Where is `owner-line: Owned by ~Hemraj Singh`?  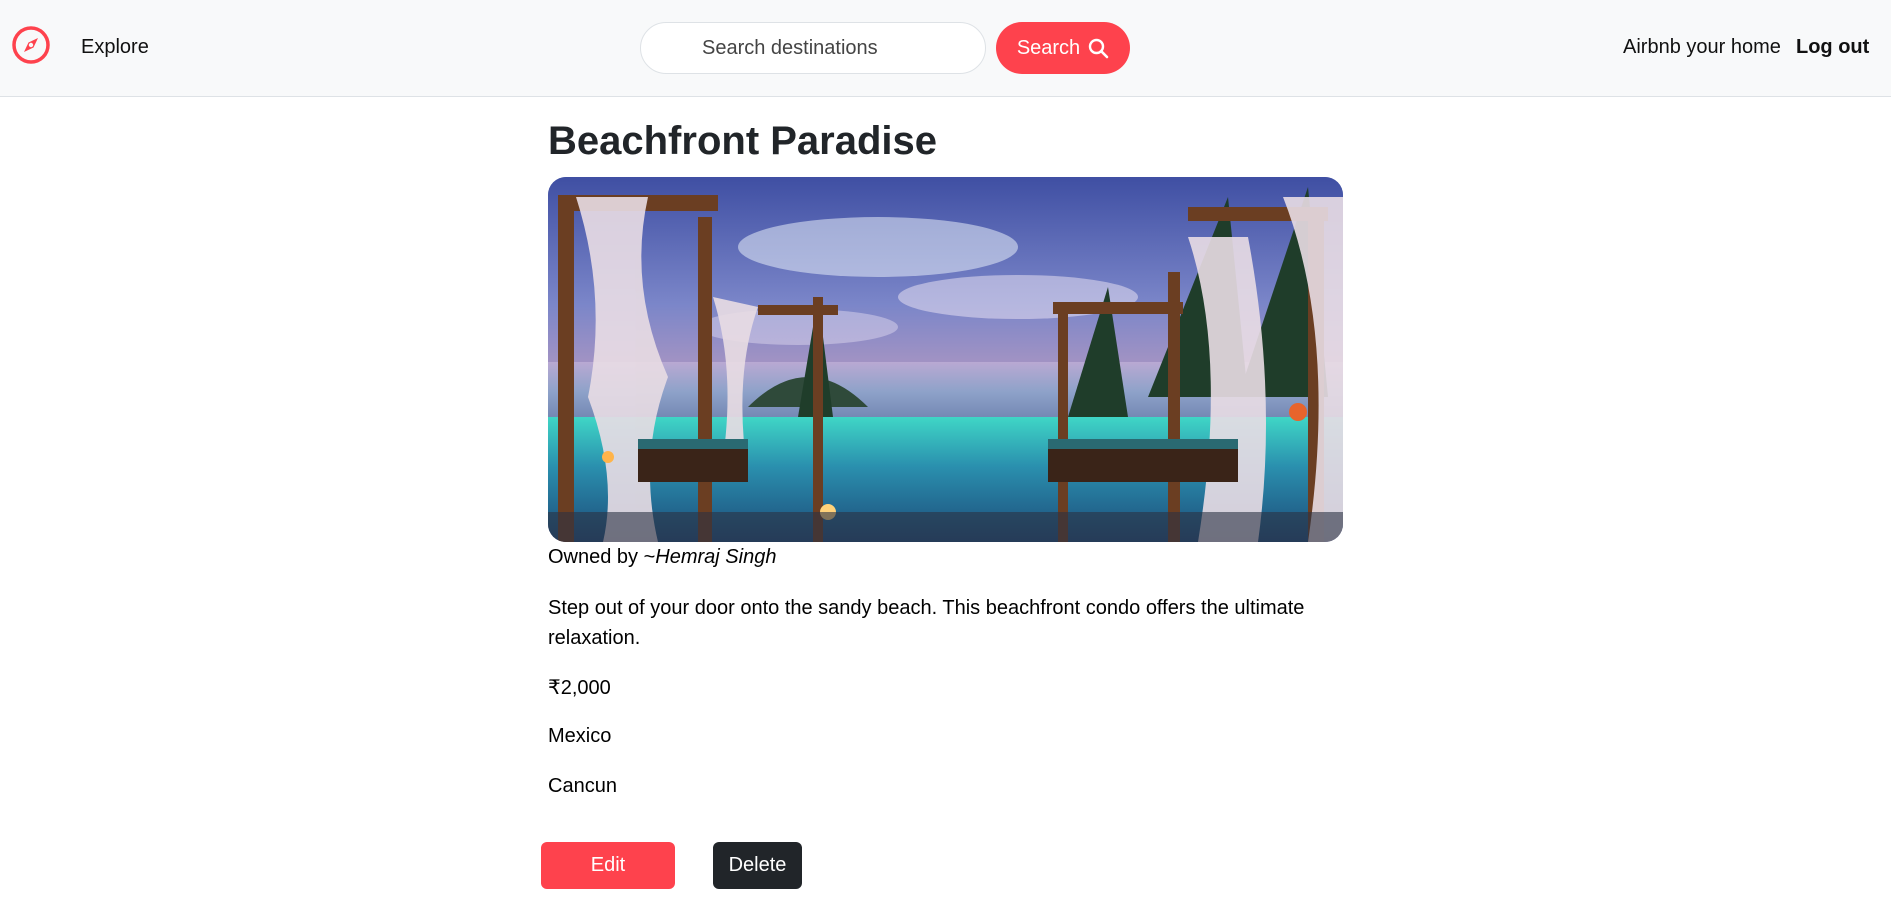 owner-line: Owned by ~Hemraj Singh is located at coordinates (662, 557).